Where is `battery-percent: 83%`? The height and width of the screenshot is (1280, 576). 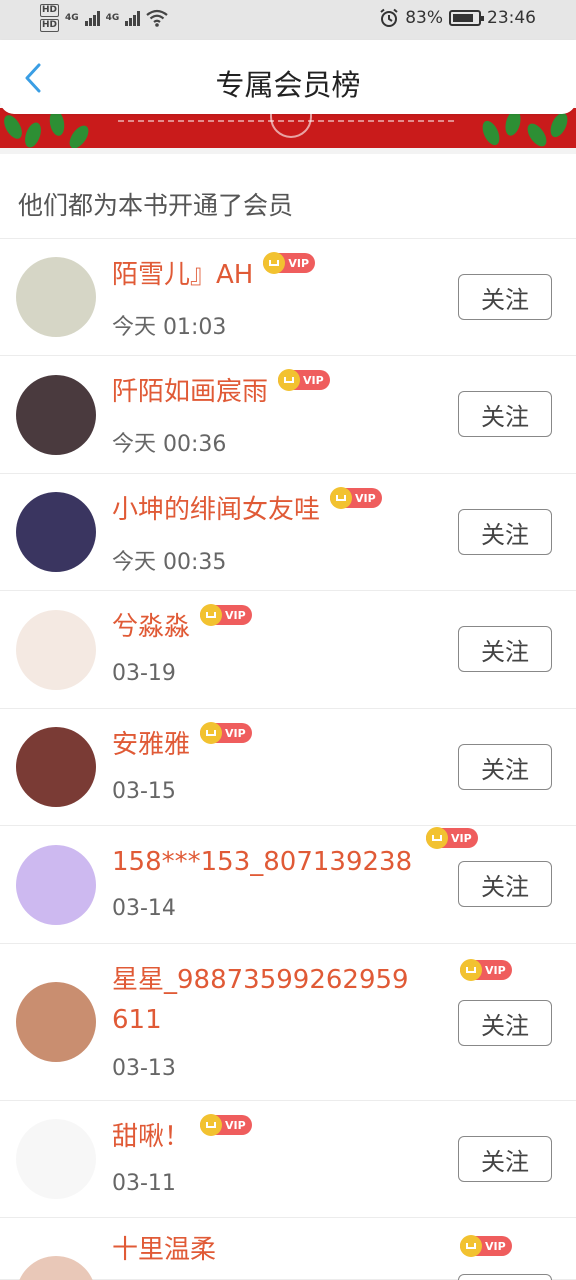 battery-percent: 83% is located at coordinates (424, 18).